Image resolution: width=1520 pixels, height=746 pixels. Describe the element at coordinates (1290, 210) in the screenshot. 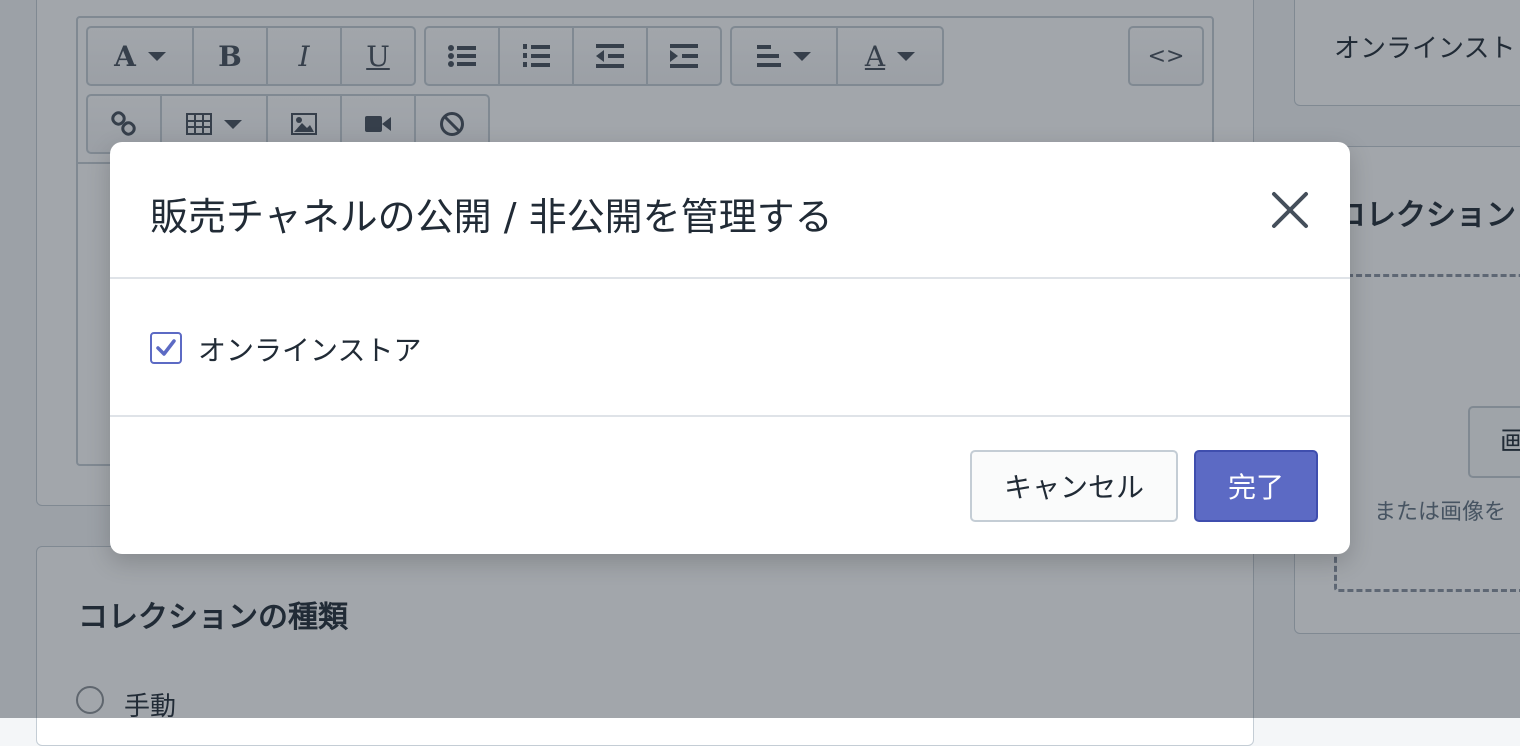

I see `close-icon` at that location.